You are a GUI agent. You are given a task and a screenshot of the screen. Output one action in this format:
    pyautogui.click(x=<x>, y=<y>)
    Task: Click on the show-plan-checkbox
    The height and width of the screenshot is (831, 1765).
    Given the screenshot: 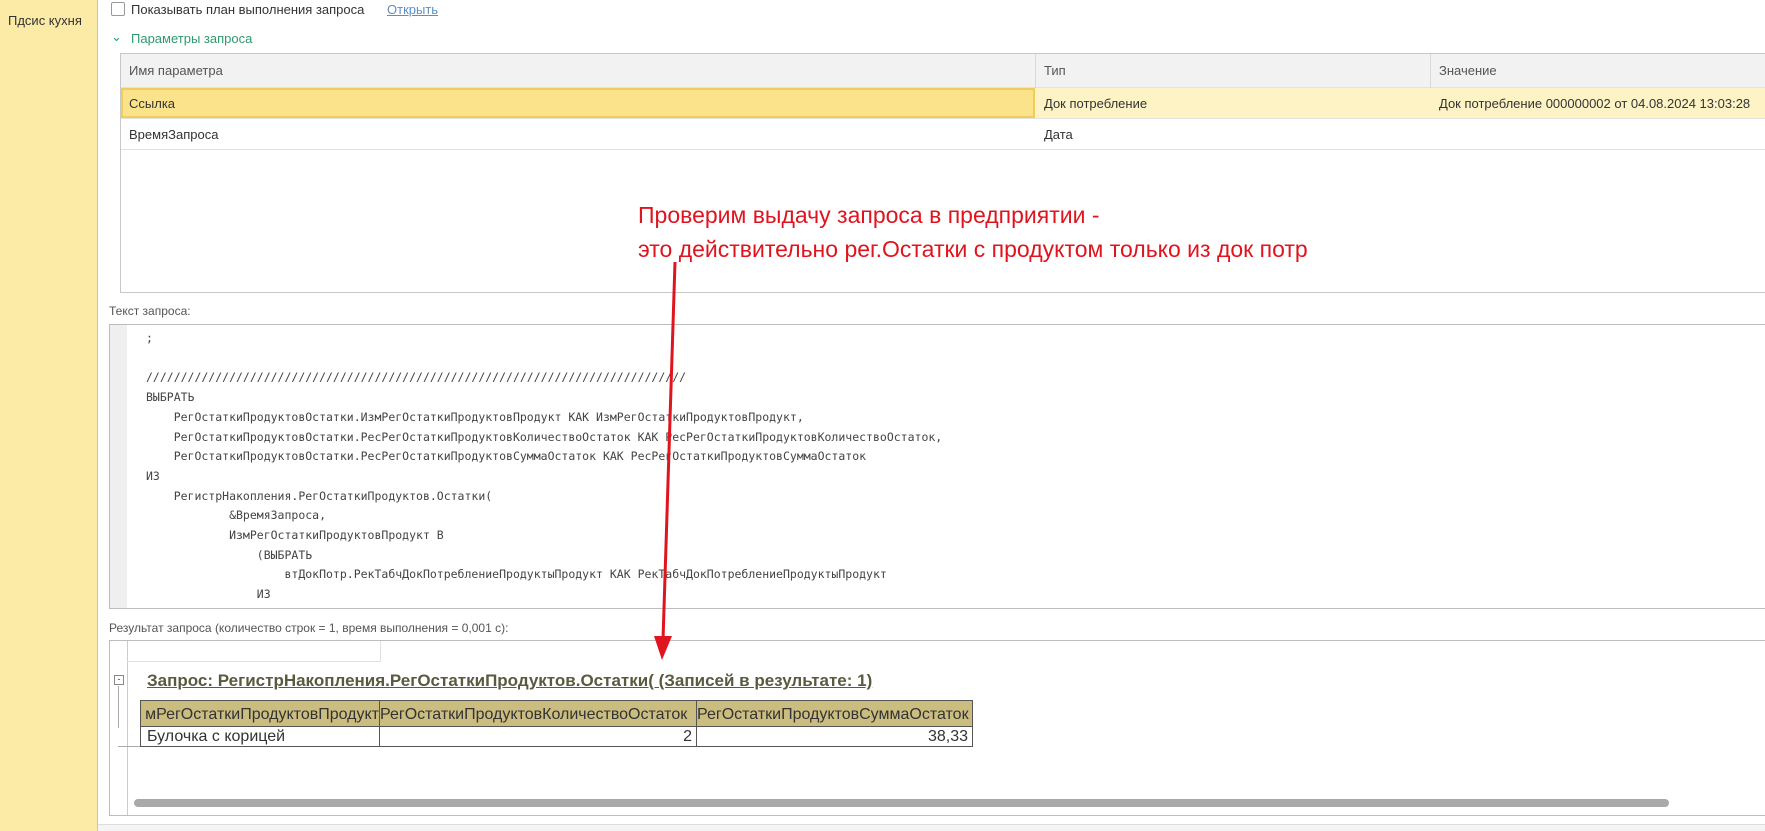 What is the action you would take?
    pyautogui.click(x=118, y=9)
    